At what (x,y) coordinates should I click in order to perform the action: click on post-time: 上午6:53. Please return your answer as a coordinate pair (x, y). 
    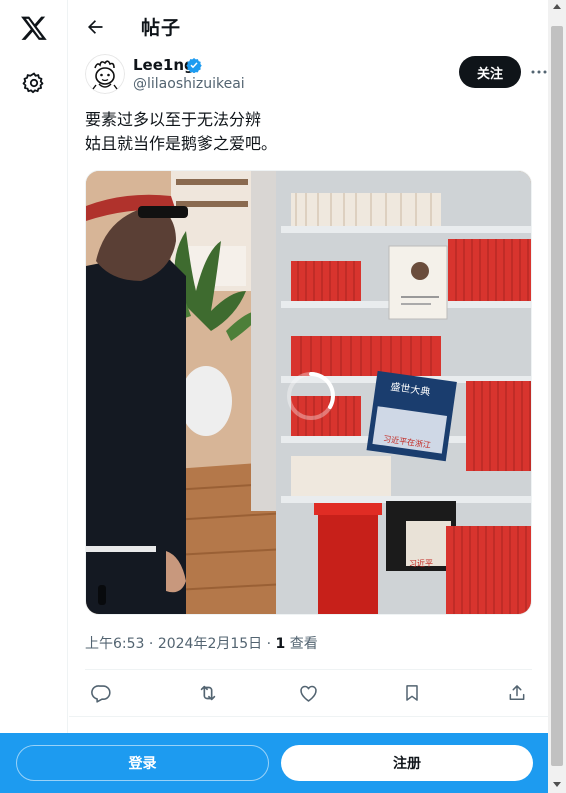
    Looking at the image, I should click on (114, 644).